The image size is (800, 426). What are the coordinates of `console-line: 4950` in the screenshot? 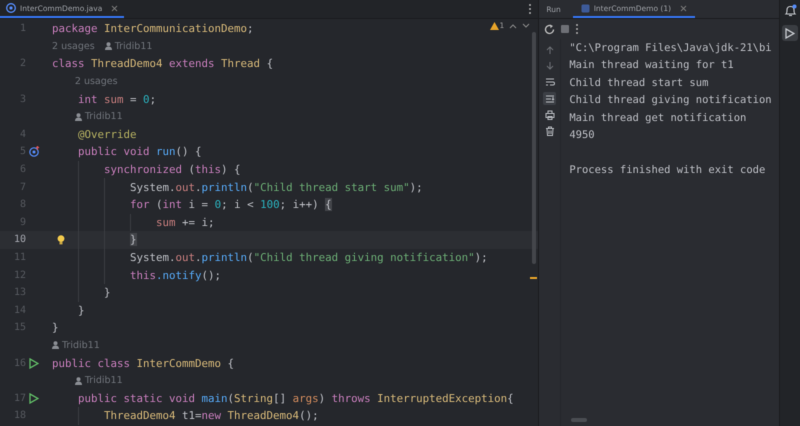 It's located at (582, 135).